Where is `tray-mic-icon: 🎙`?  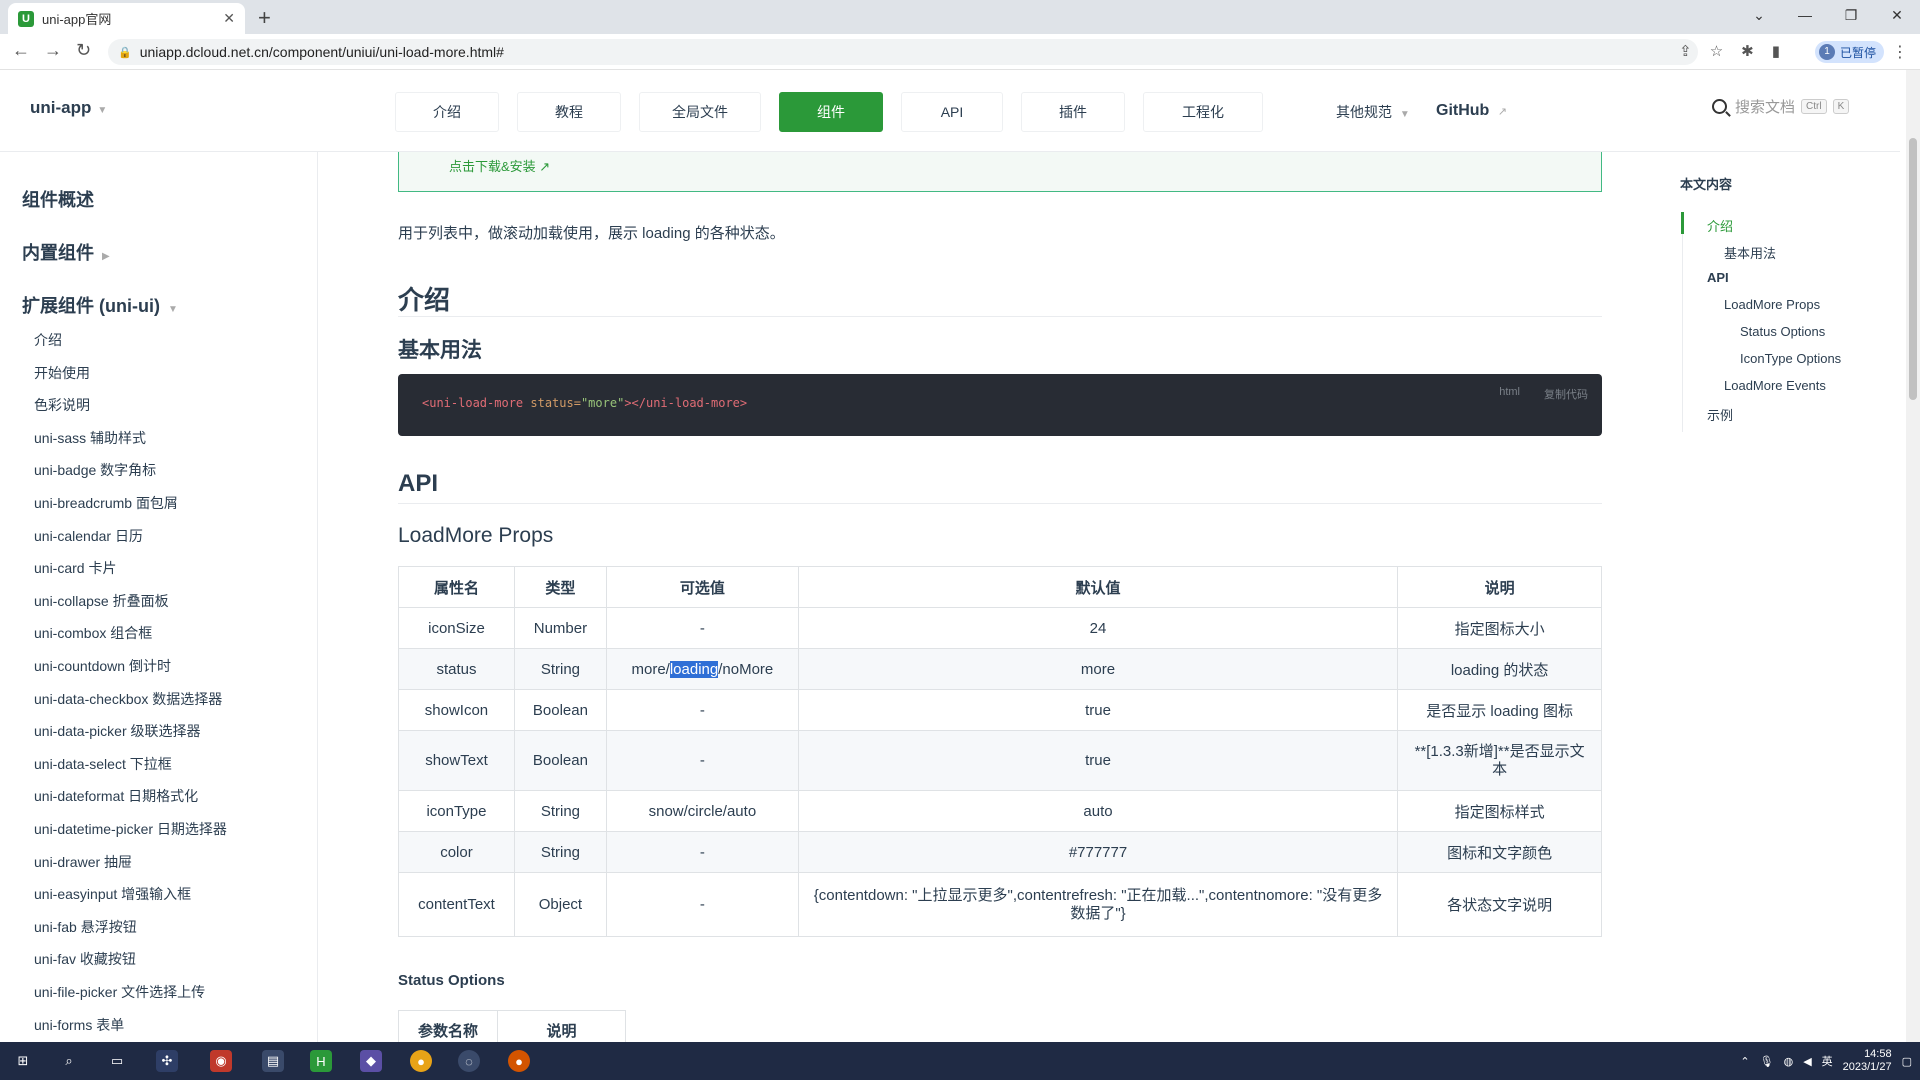
tray-mic-icon: 🎙 is located at coordinates (1767, 1061).